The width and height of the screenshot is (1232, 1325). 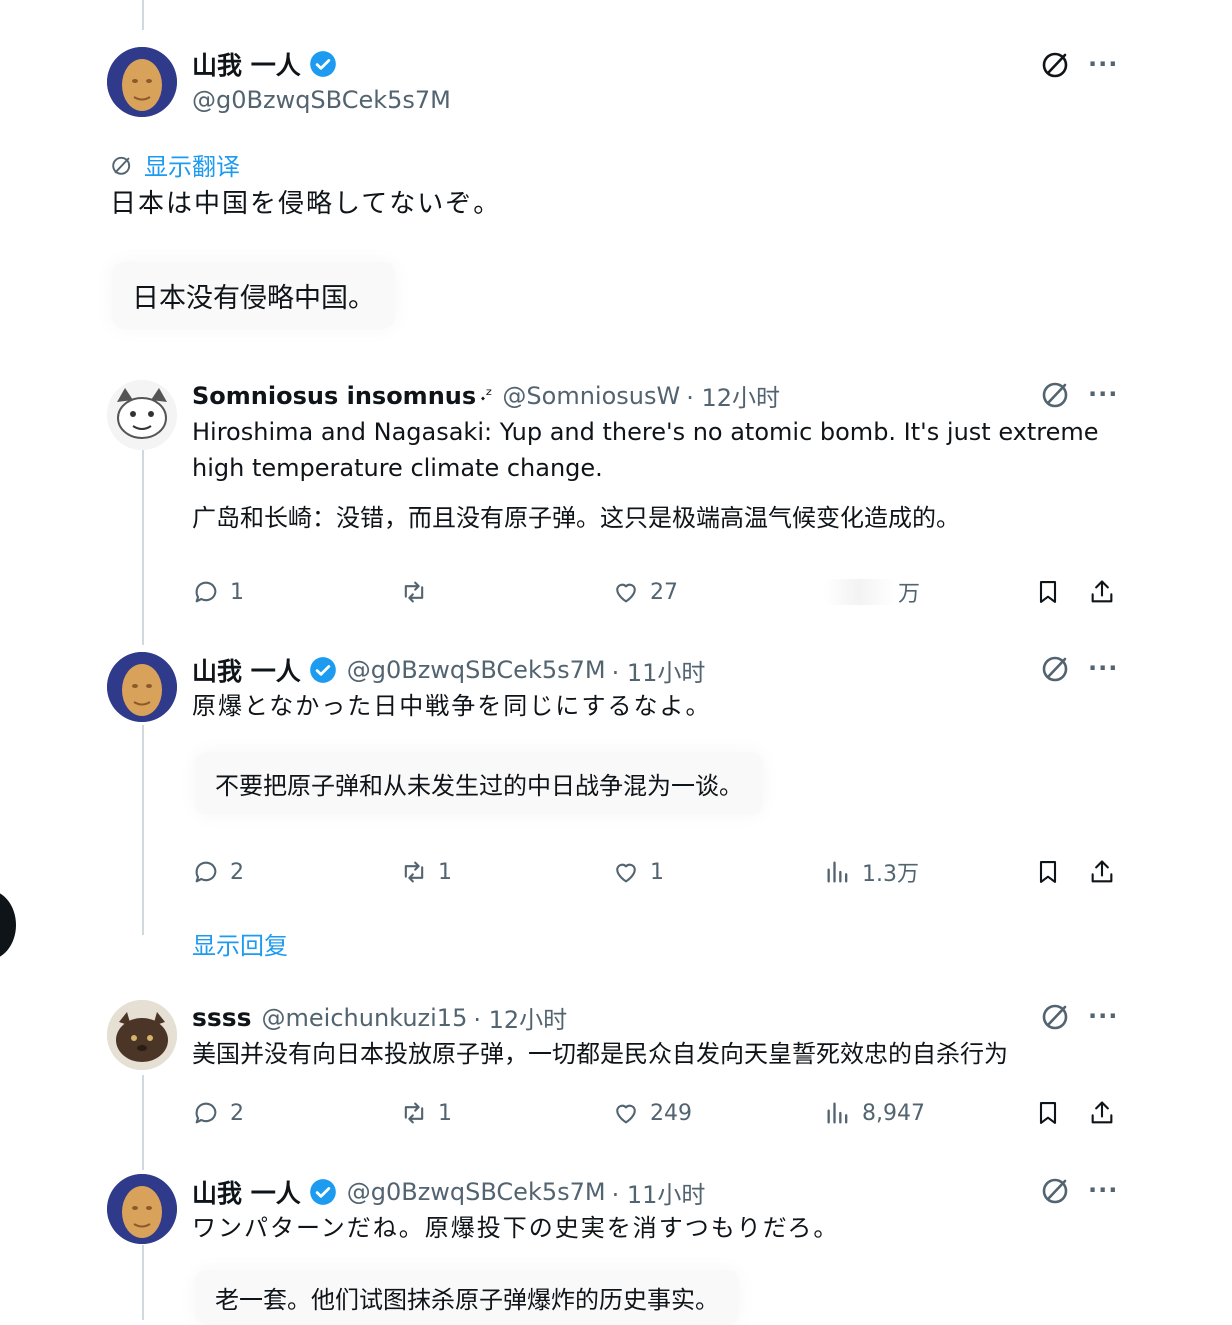 I want to click on like-count: 1, so click(x=657, y=872).